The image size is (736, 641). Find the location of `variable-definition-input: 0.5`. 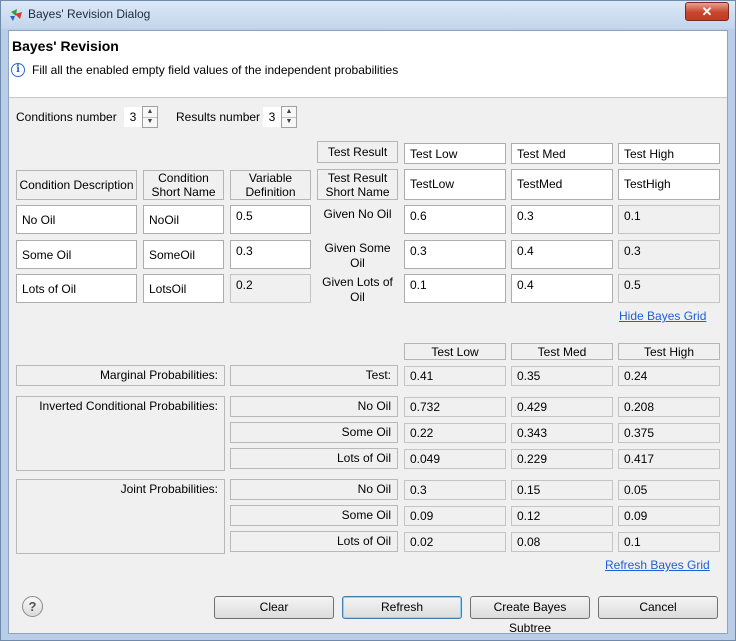

variable-definition-input: 0.5 is located at coordinates (270, 219).